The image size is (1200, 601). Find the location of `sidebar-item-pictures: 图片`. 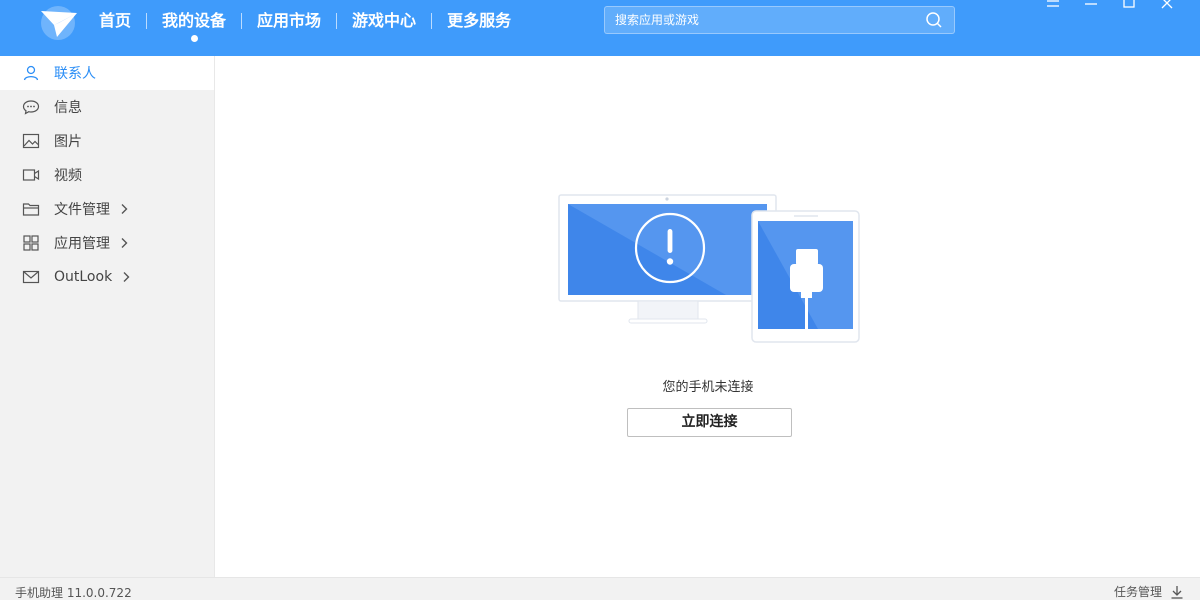

sidebar-item-pictures: 图片 is located at coordinates (107, 141).